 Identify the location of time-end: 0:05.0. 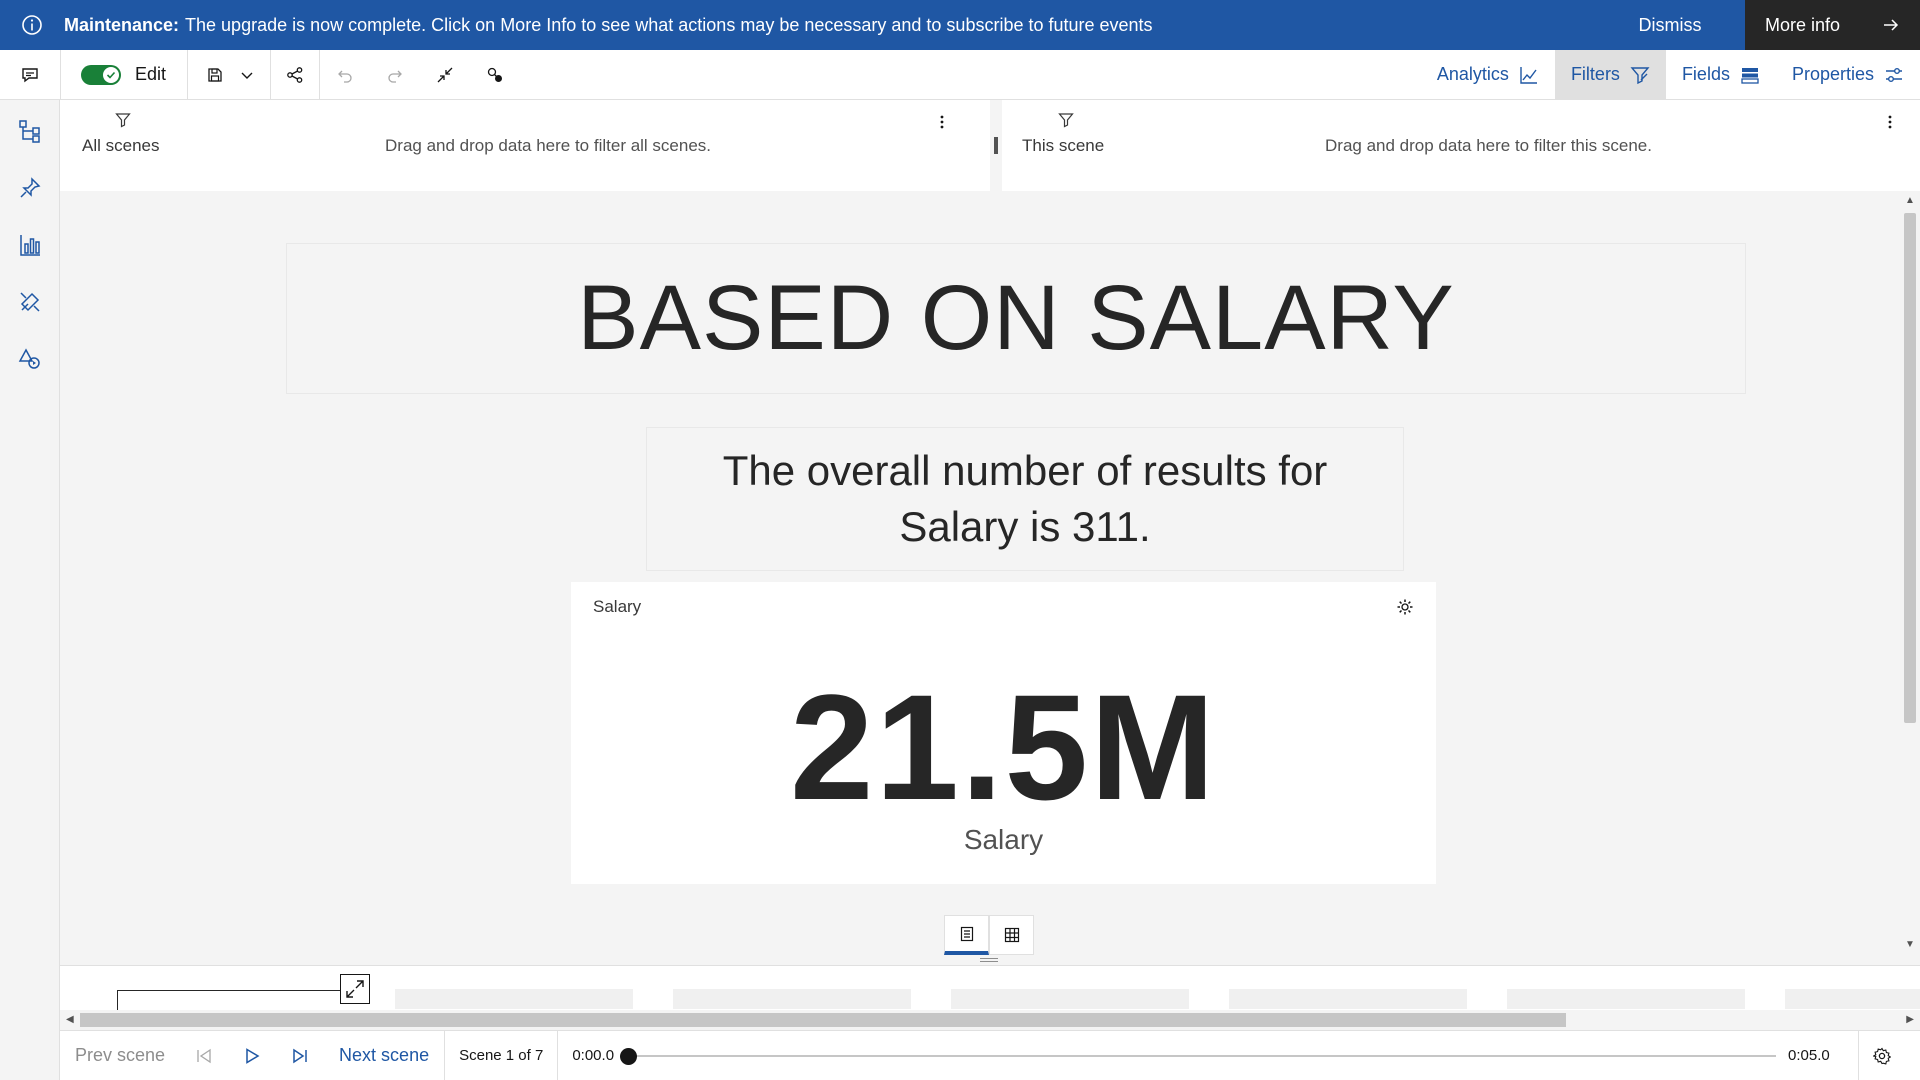
(1809, 1055).